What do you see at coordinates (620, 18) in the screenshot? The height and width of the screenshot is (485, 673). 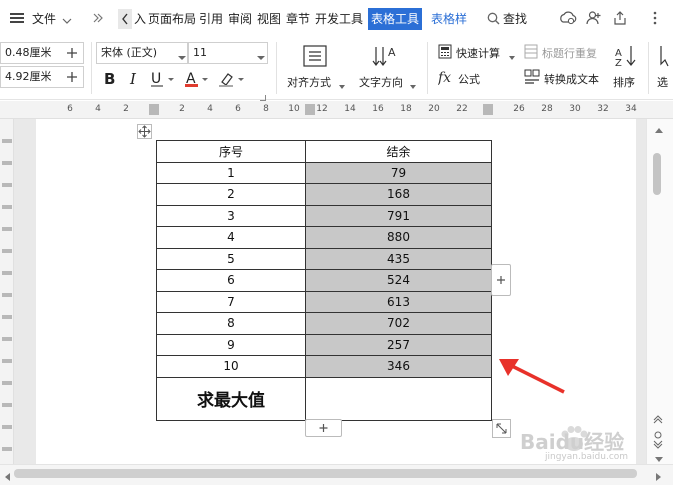 I see `share-icon` at bounding box center [620, 18].